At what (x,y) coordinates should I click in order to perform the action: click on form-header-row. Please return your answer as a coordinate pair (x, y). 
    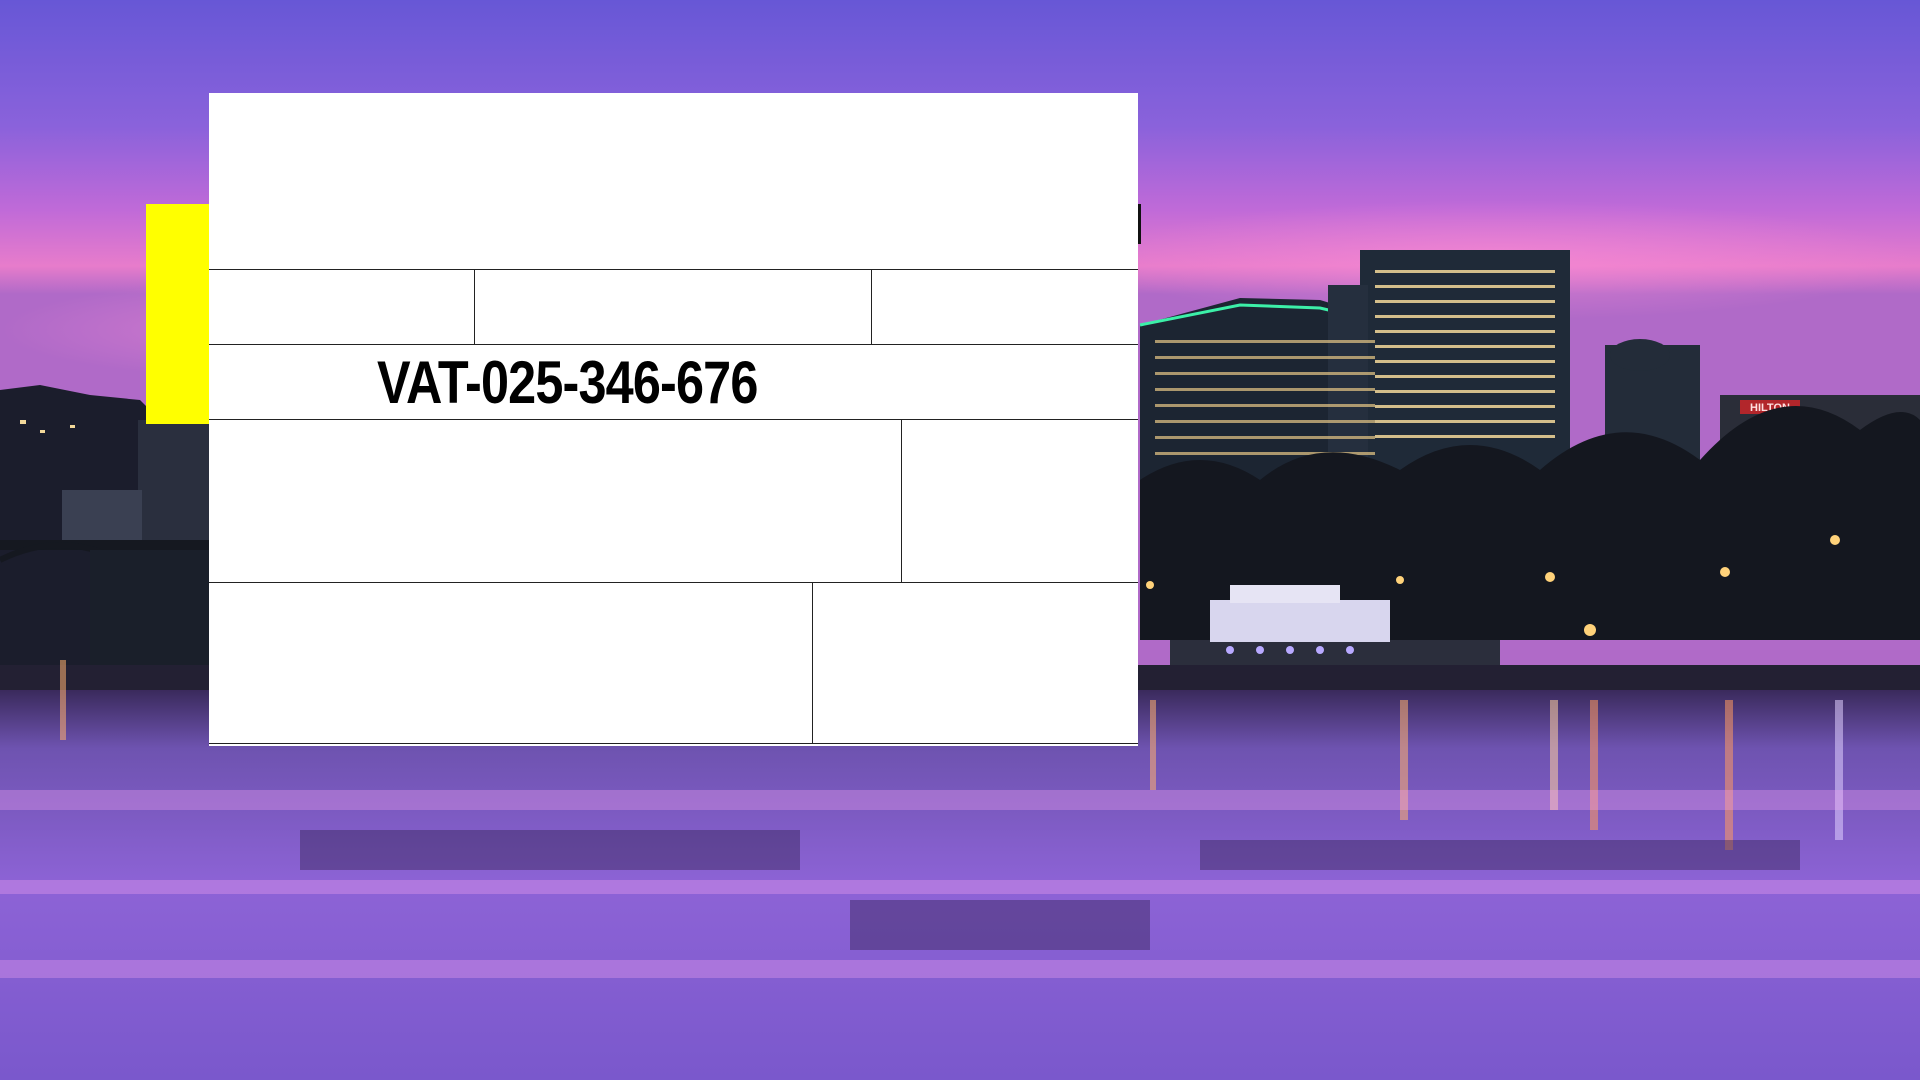
    Looking at the image, I should click on (673, 181).